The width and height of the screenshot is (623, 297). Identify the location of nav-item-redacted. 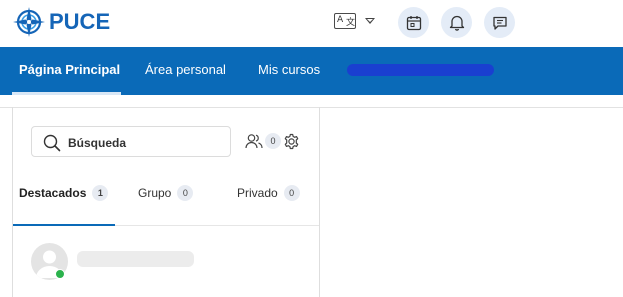
(420, 70).